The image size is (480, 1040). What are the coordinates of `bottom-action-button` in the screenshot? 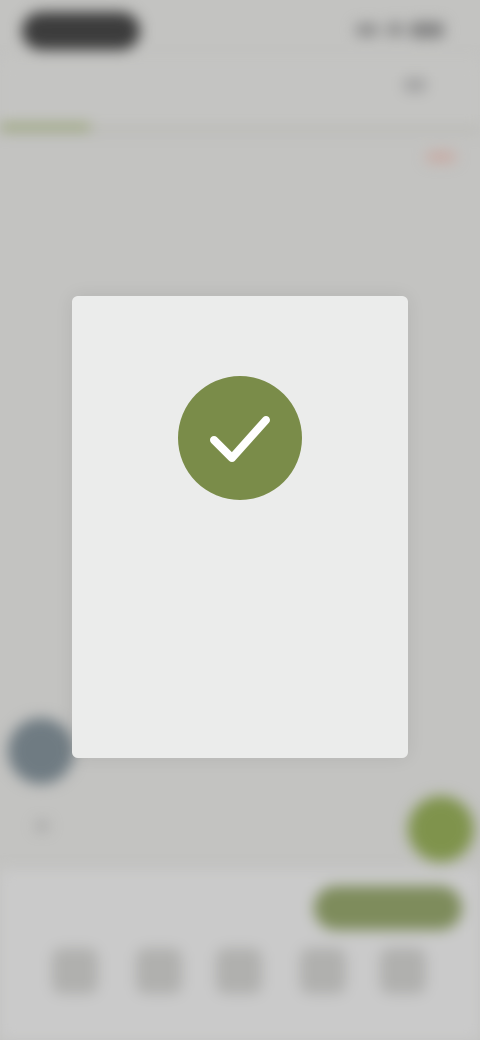 It's located at (388, 908).